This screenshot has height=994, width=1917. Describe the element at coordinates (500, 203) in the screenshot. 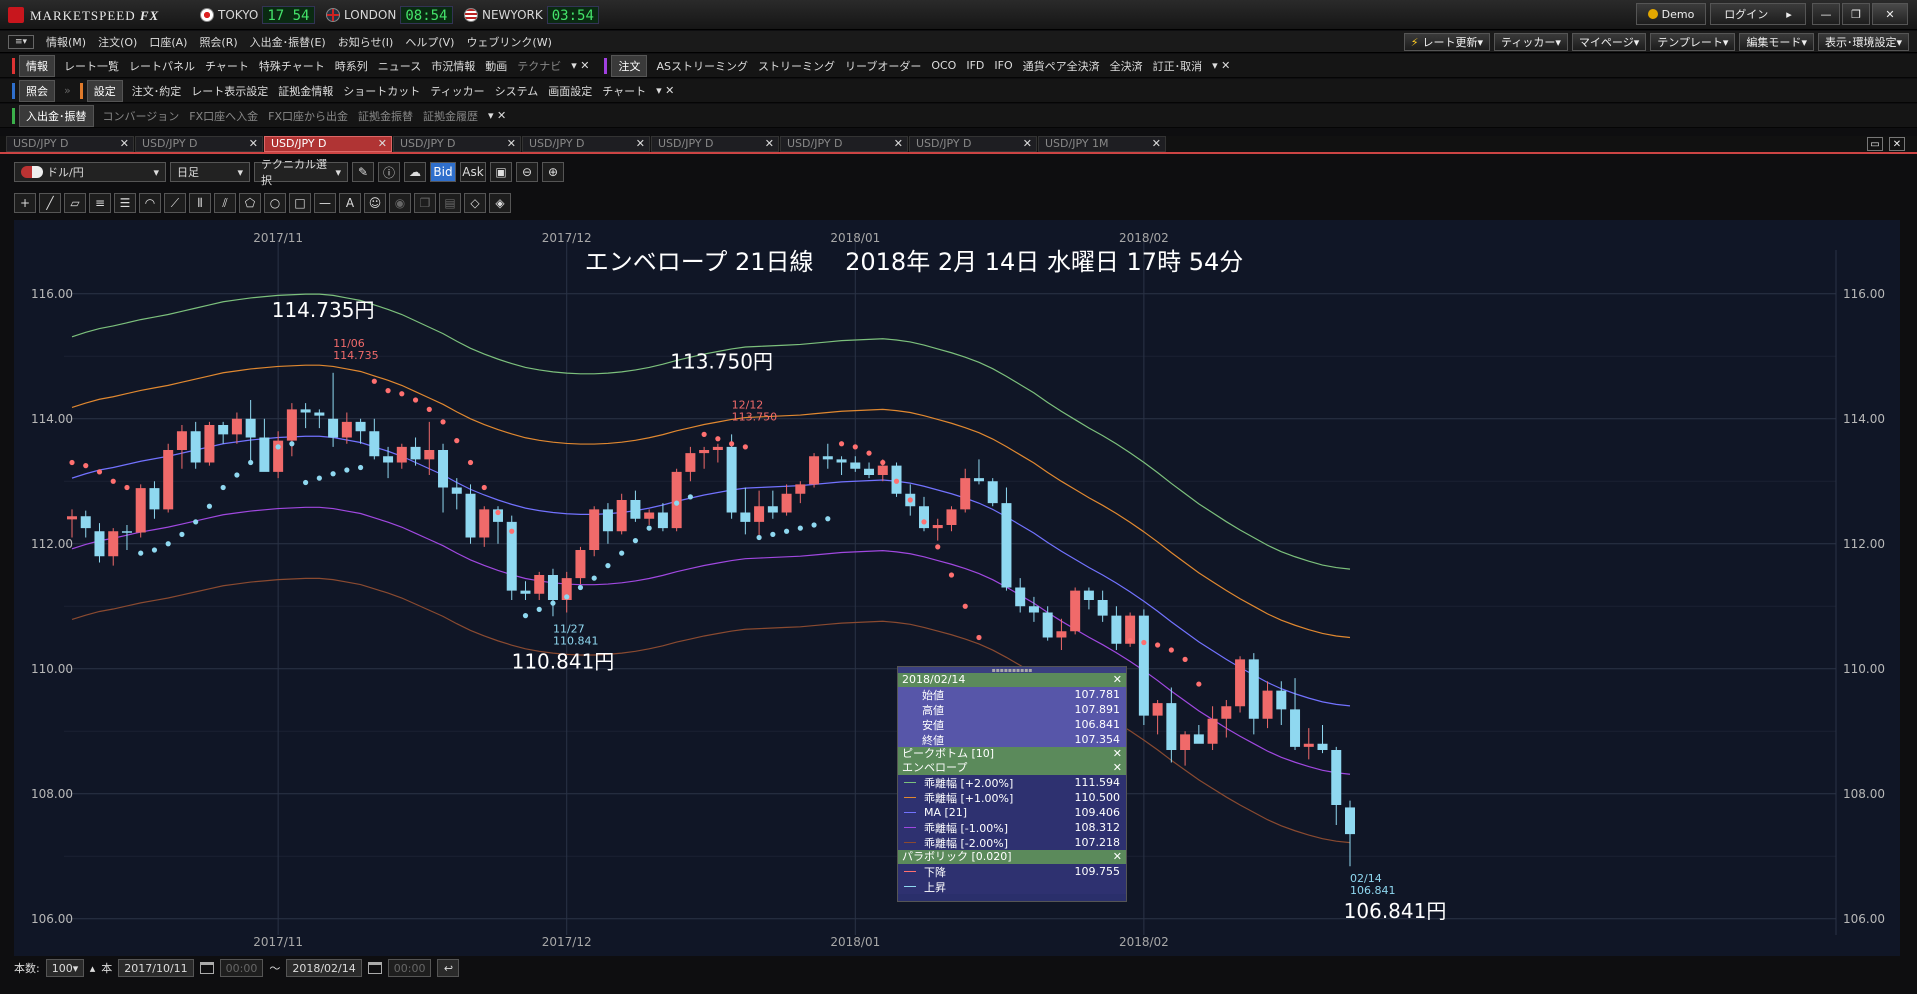

I see `eraser-all-icon: ◈` at that location.